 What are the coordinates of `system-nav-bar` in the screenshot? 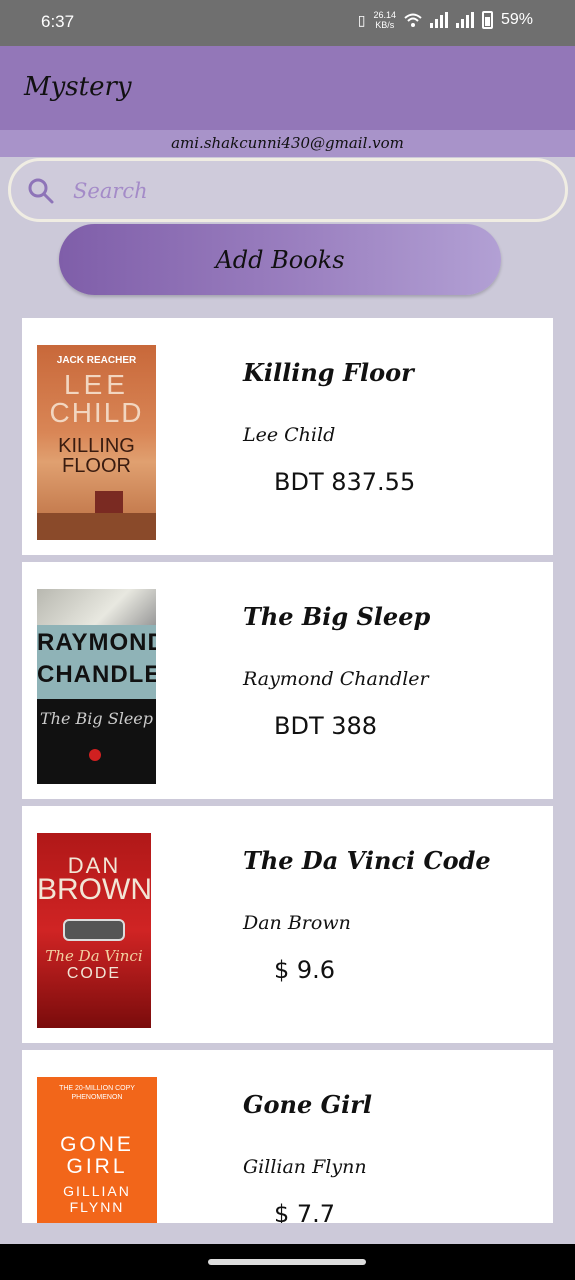 It's located at (287, 1262).